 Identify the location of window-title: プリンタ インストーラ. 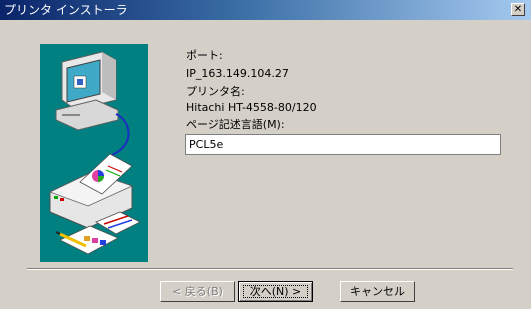
(66, 10).